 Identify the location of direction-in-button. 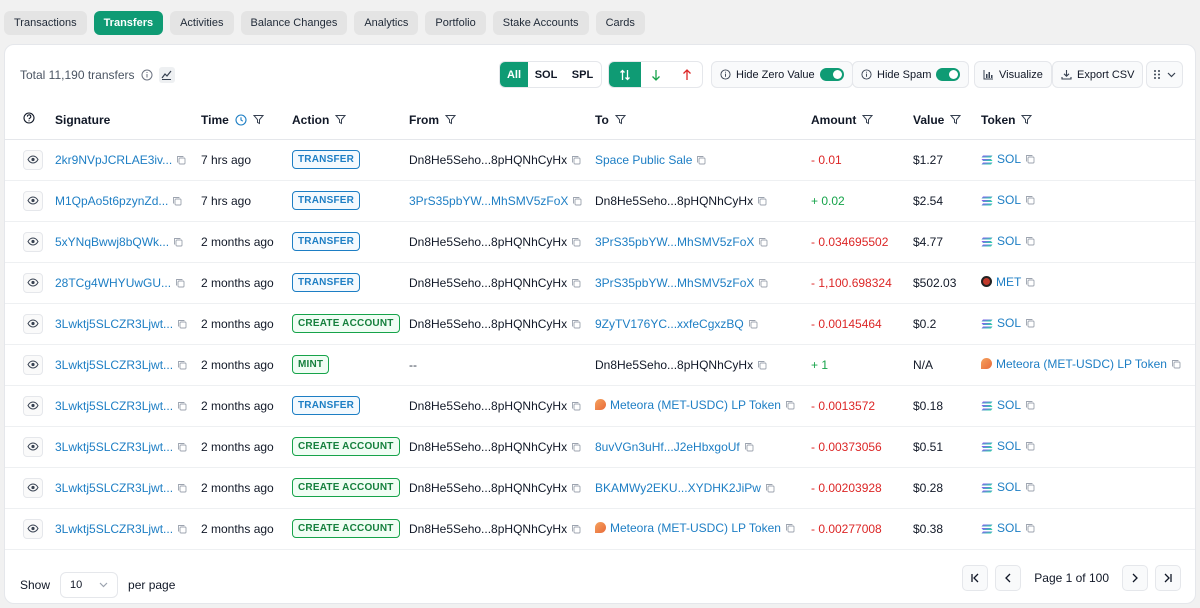
(656, 74).